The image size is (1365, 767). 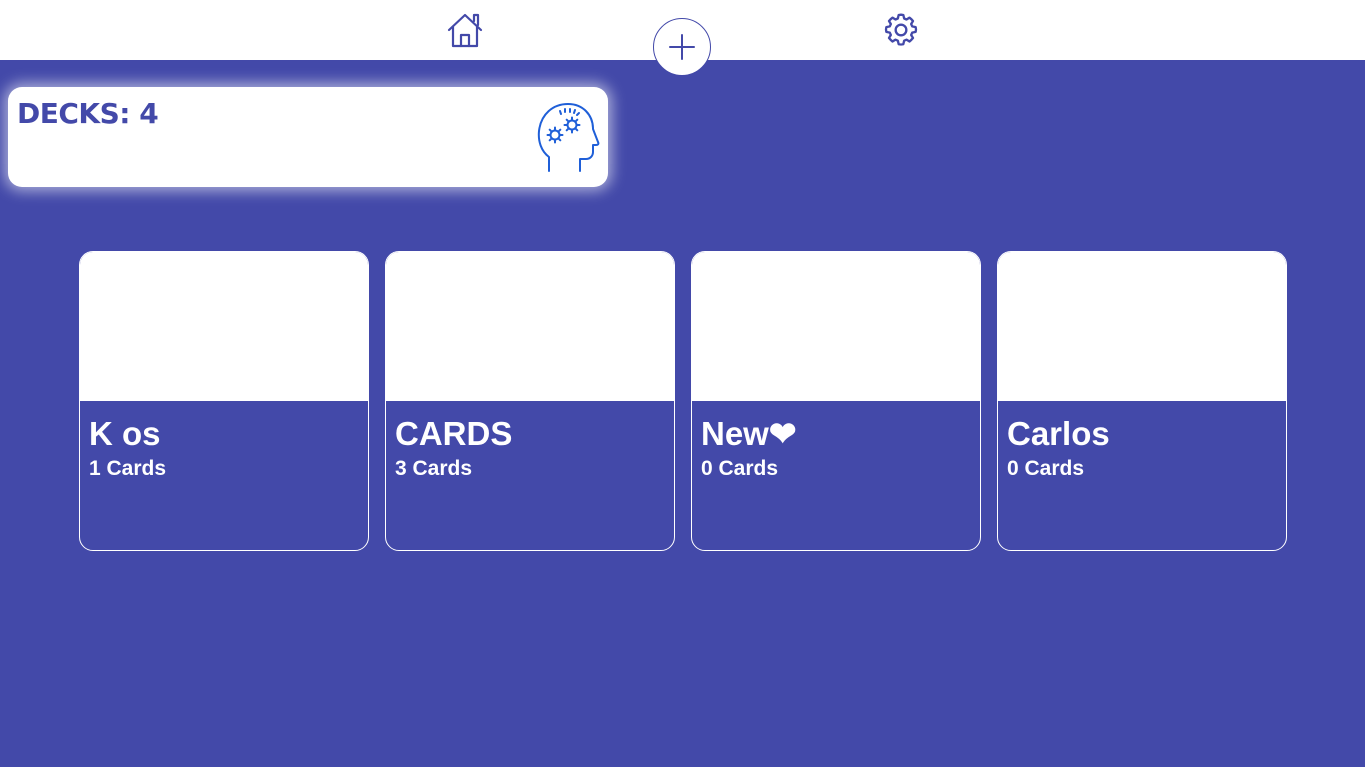 What do you see at coordinates (454, 433) in the screenshot?
I see `deck-name: CARDS` at bounding box center [454, 433].